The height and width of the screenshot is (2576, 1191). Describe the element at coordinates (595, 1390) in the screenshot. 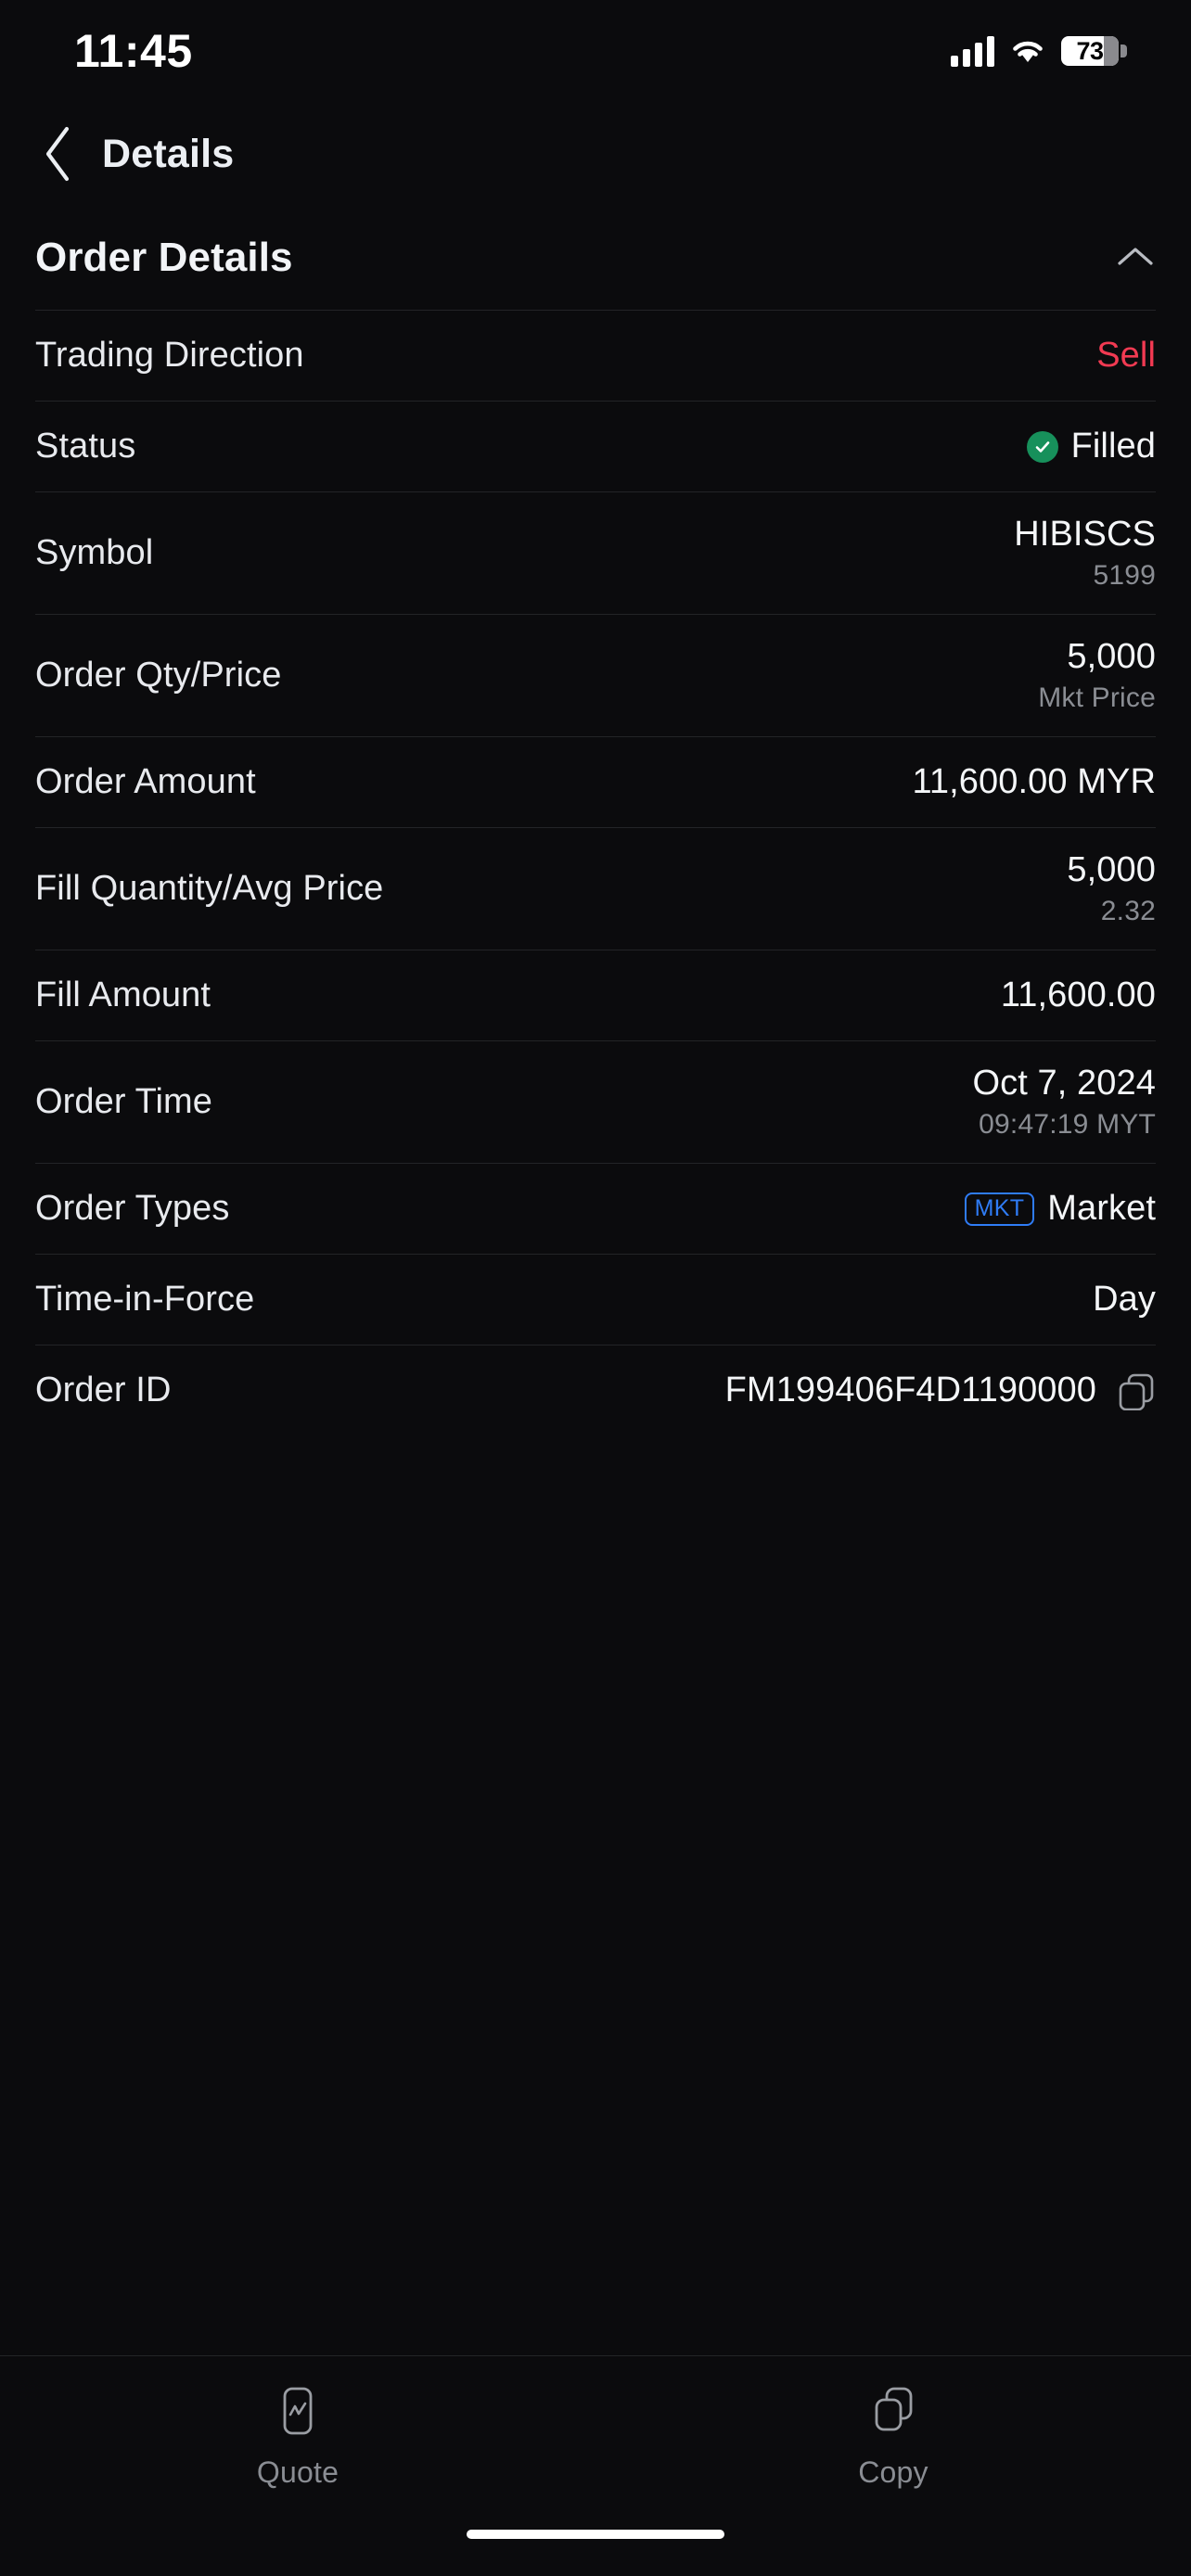

I see `table-row: Order ID FM199406F4D1190000` at that location.